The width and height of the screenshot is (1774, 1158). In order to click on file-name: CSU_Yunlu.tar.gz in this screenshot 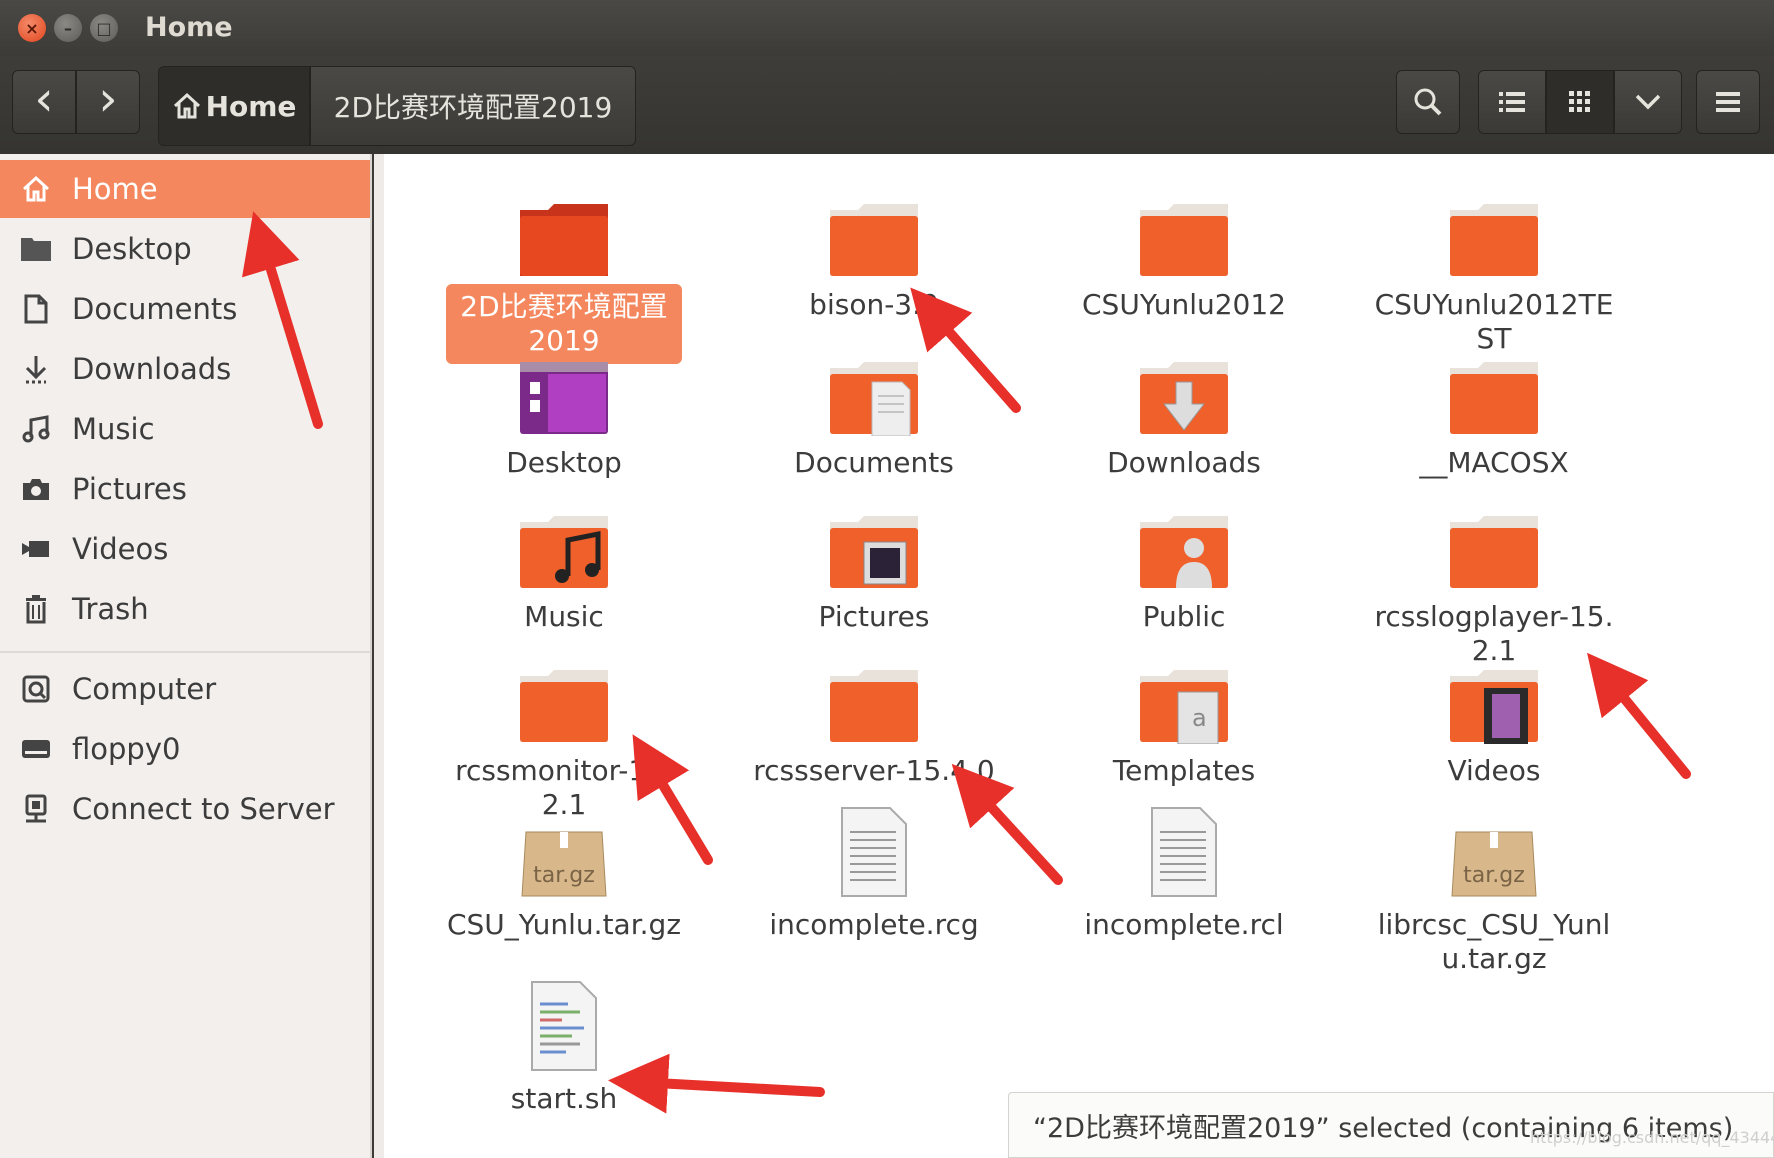, I will do `click(564, 924)`.